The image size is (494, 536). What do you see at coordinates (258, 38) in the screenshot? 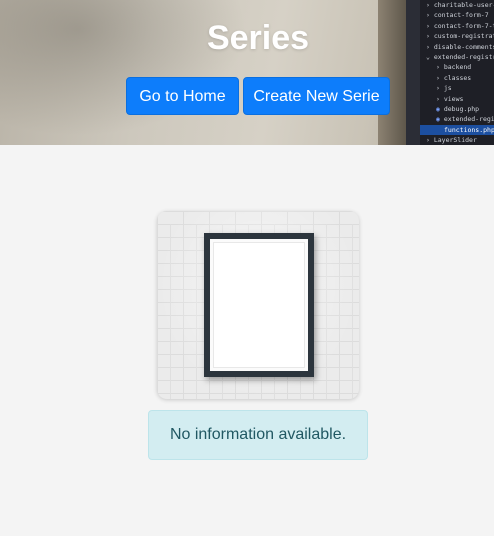
I see `page-title: Series` at bounding box center [258, 38].